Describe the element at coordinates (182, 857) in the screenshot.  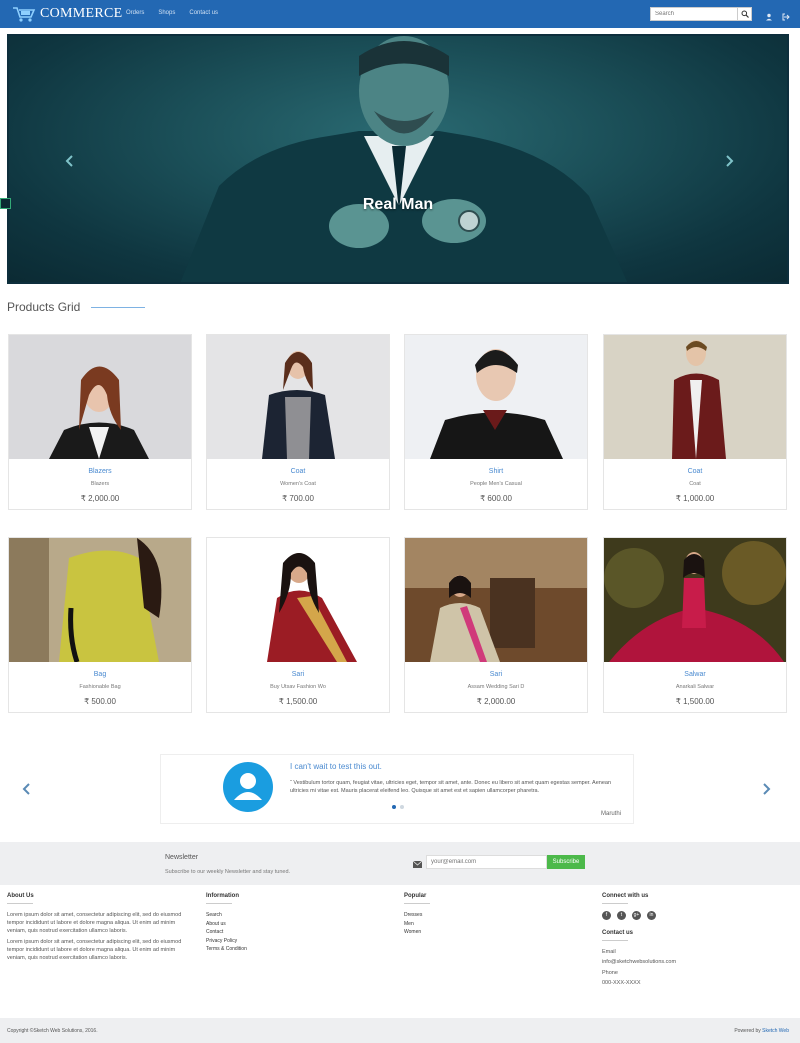
I see `newsletter-title: Newsletter` at that location.